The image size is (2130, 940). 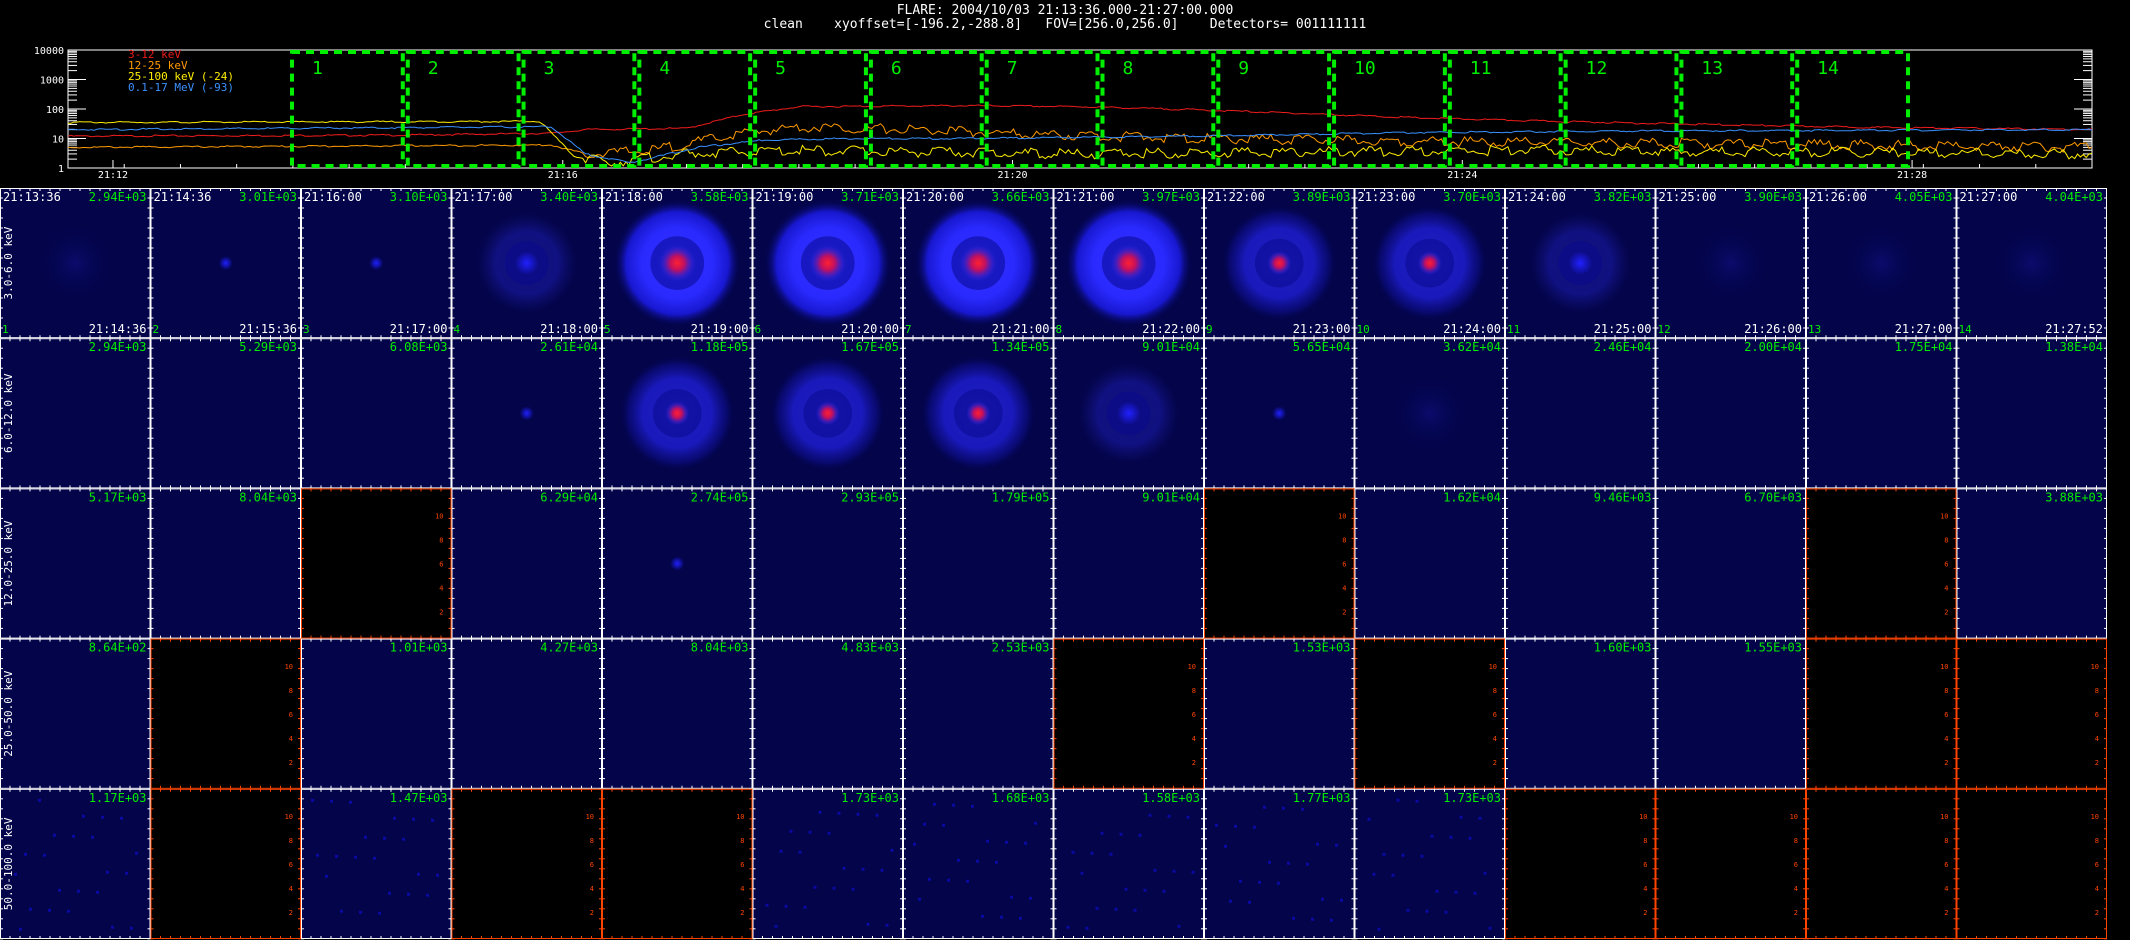 I want to click on start-time: 21:16:00, so click(x=333, y=197).